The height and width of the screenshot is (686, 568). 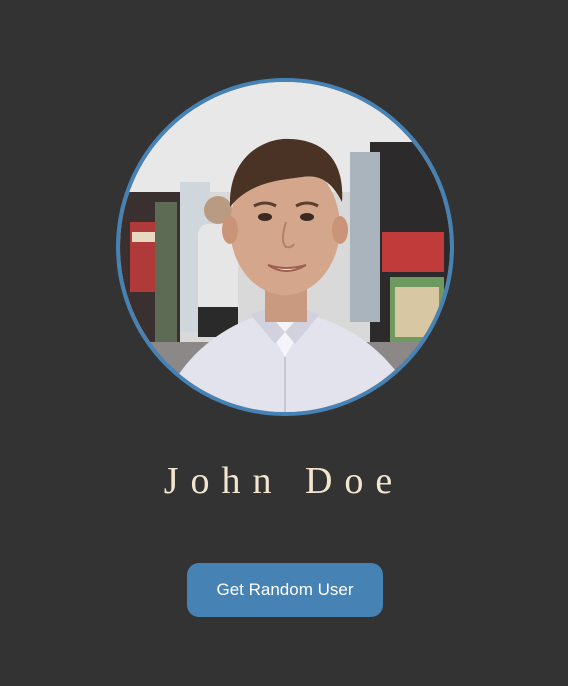 What do you see at coordinates (284, 481) in the screenshot?
I see `user-name: John Doe` at bounding box center [284, 481].